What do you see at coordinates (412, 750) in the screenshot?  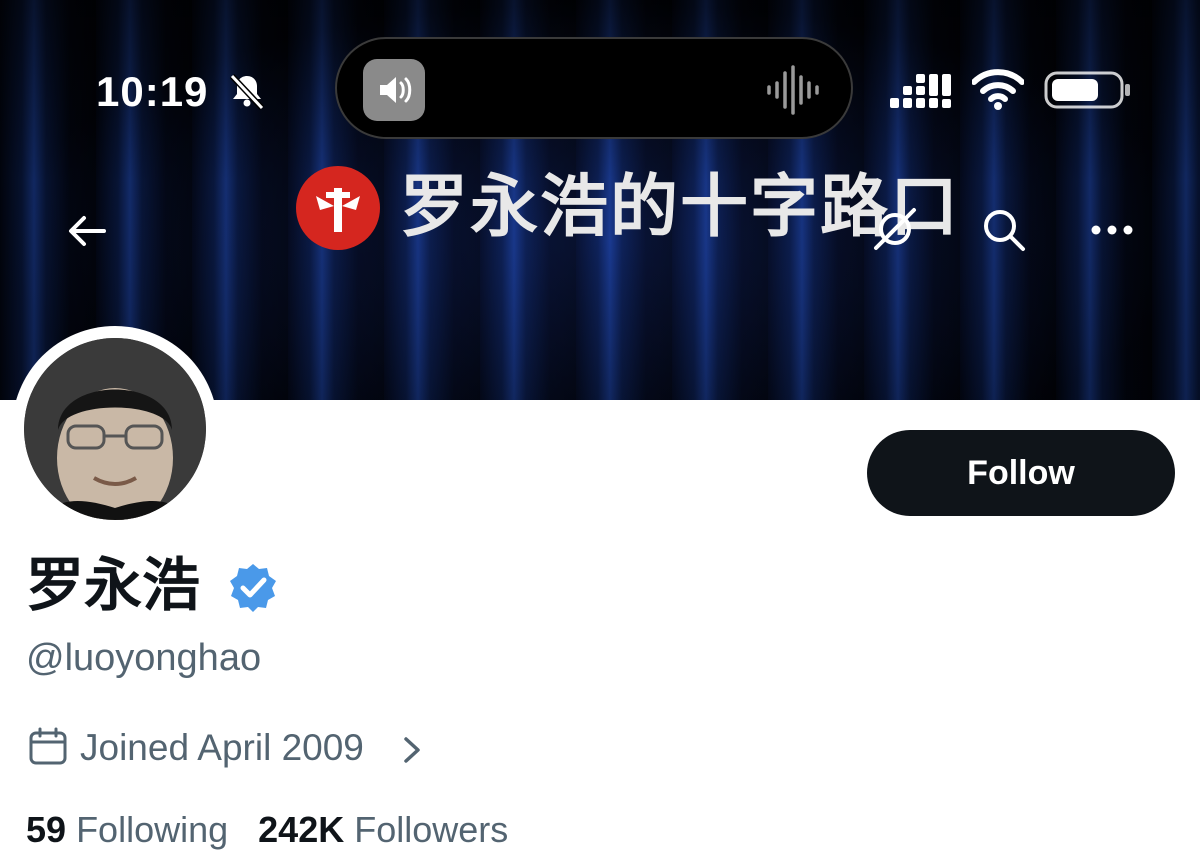 I see `chevron-right-icon` at bounding box center [412, 750].